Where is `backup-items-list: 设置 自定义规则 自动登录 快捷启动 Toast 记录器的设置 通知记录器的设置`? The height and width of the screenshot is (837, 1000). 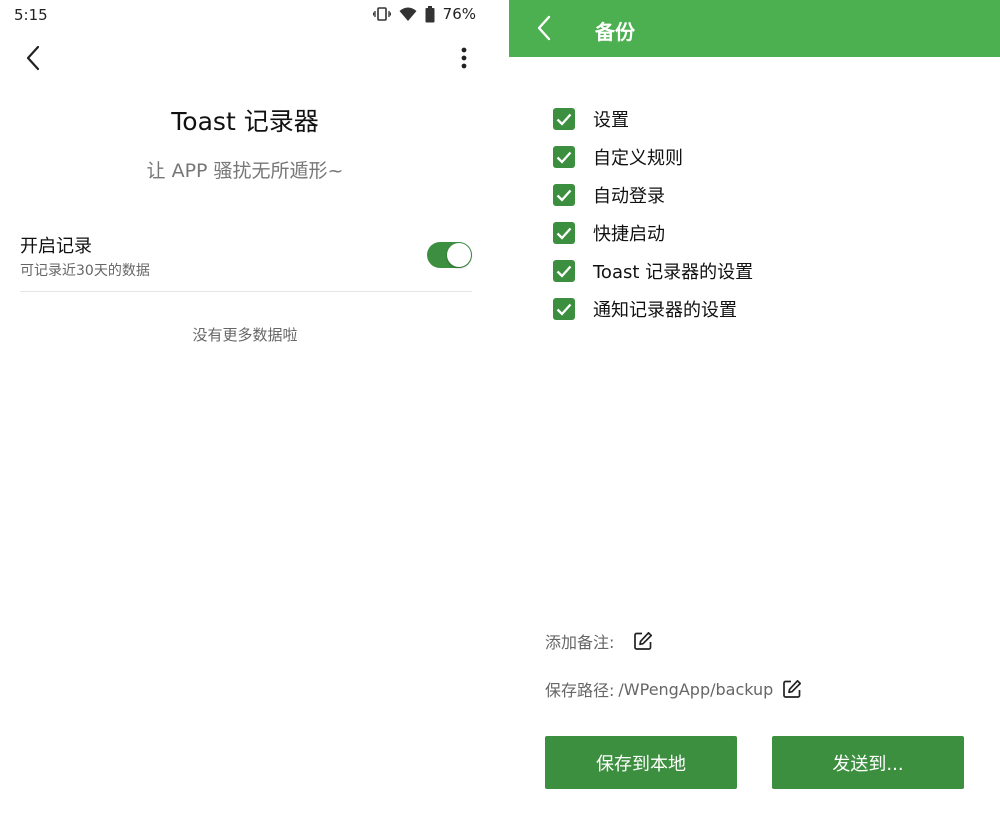
backup-items-list: 设置 自定义规则 自动登录 快捷启动 Toast 记录器的设置 通知记录器的设置 is located at coordinates (763, 214).